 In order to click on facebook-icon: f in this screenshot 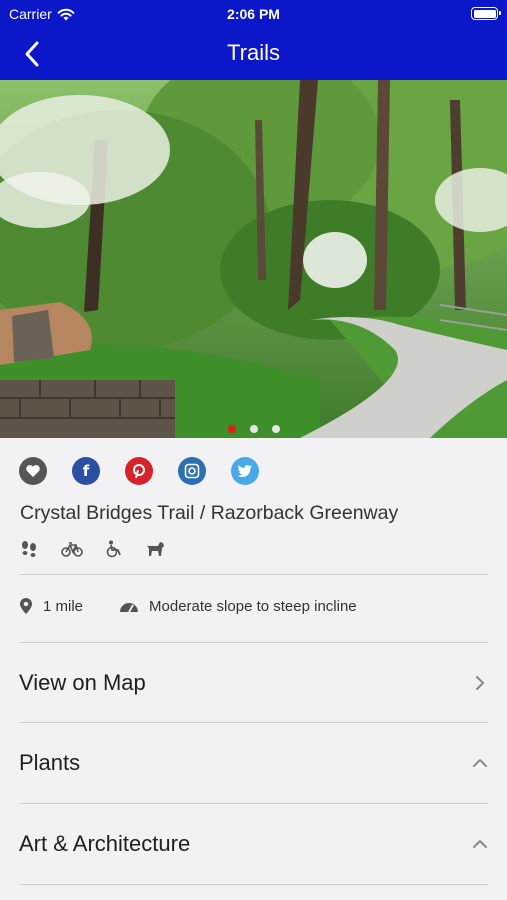, I will do `click(86, 471)`.